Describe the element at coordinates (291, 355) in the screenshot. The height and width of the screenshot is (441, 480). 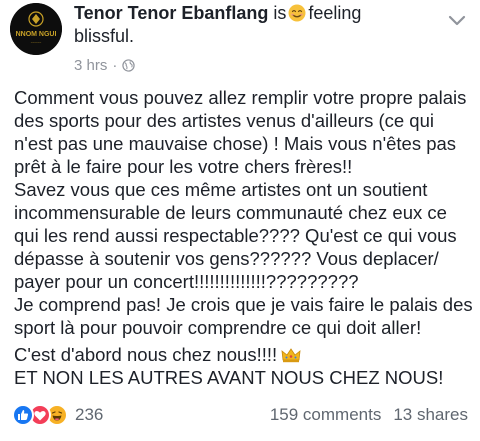
I see `crown-icon` at that location.